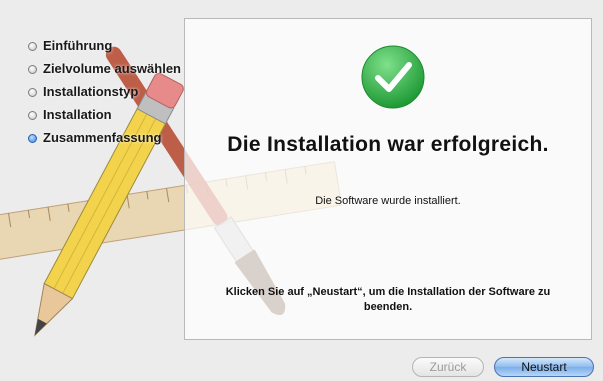 This screenshot has width=603, height=381. What do you see at coordinates (112, 68) in the screenshot?
I see `step-label: Zielvolume auswählen` at bounding box center [112, 68].